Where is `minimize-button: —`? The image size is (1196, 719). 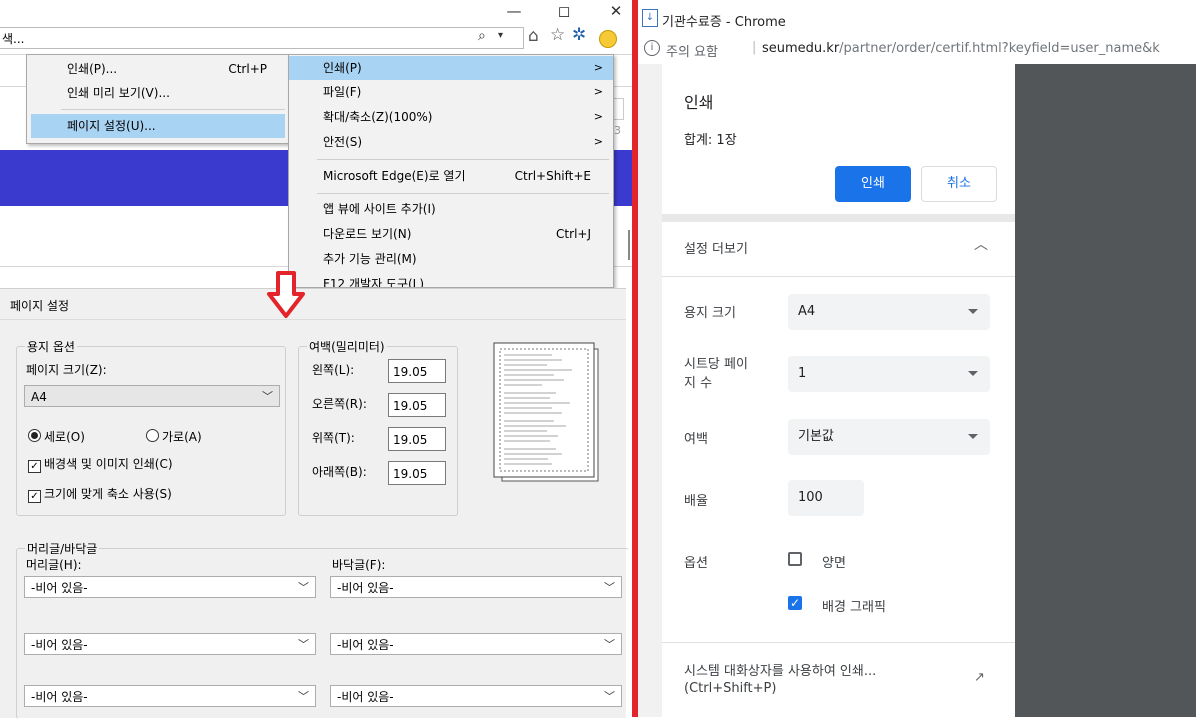
minimize-button: — is located at coordinates (514, 11).